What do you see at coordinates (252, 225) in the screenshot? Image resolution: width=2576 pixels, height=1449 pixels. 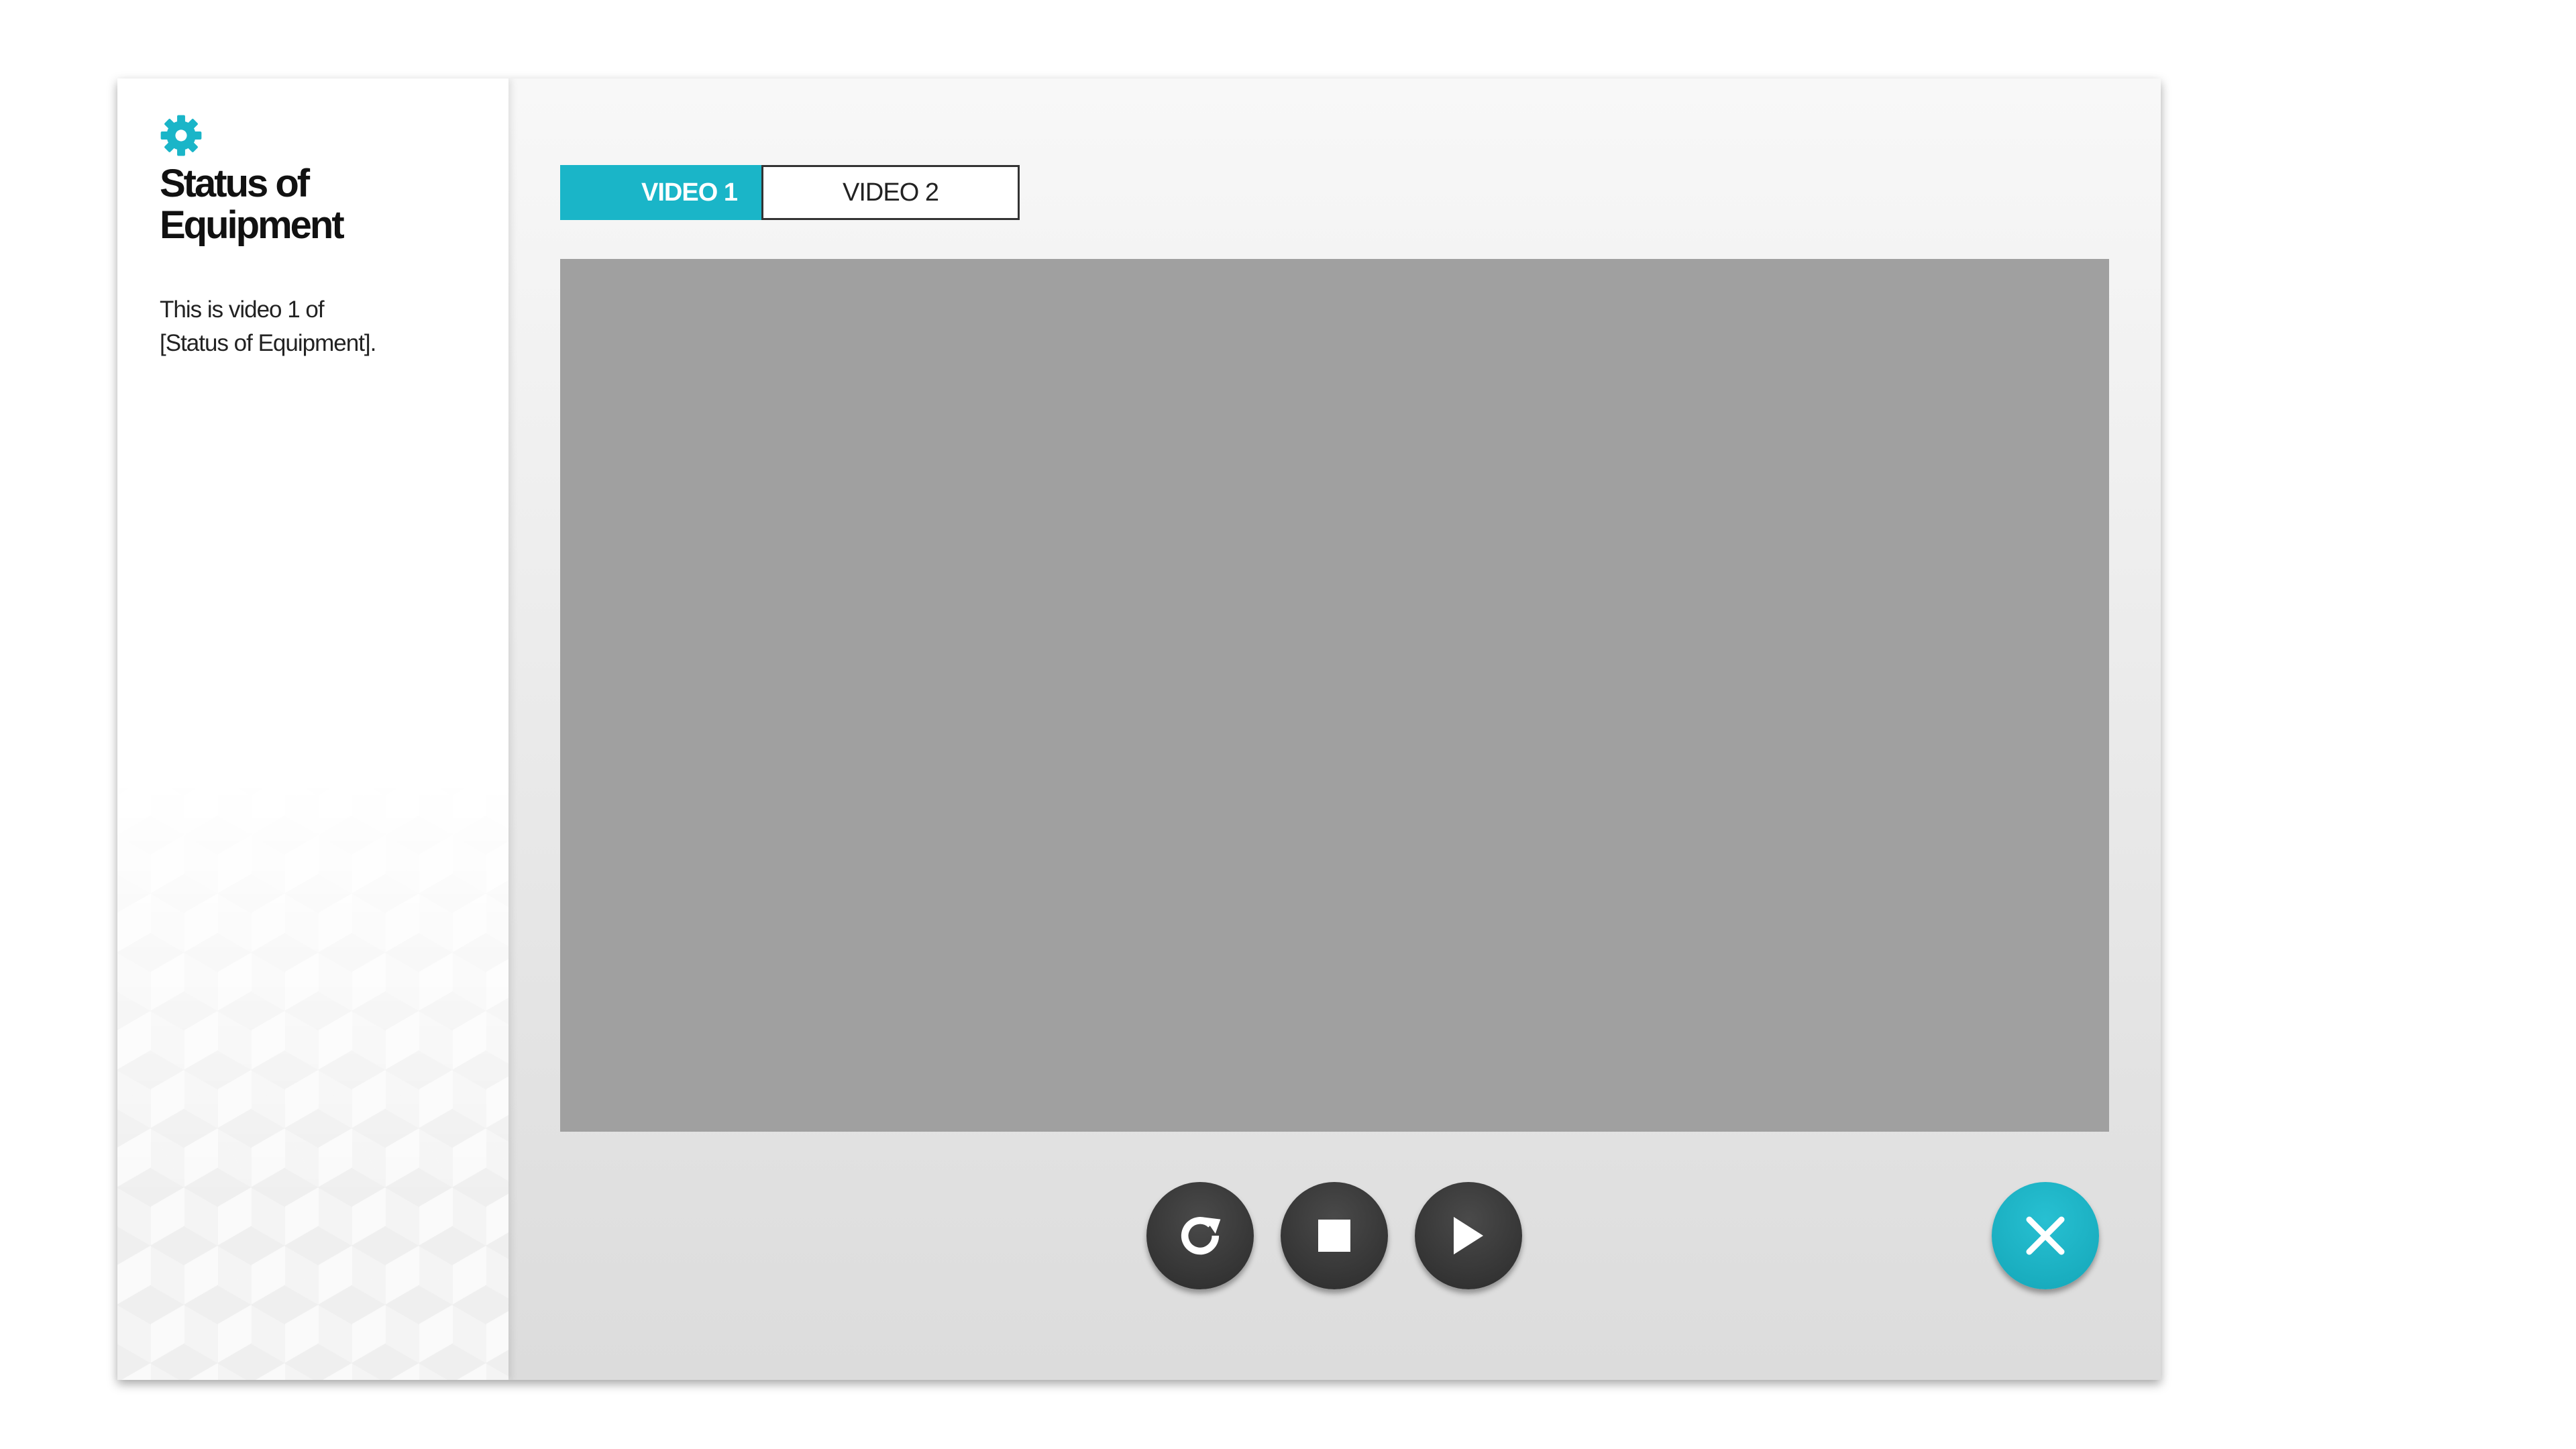 I see `page-title-line2: Equipment` at bounding box center [252, 225].